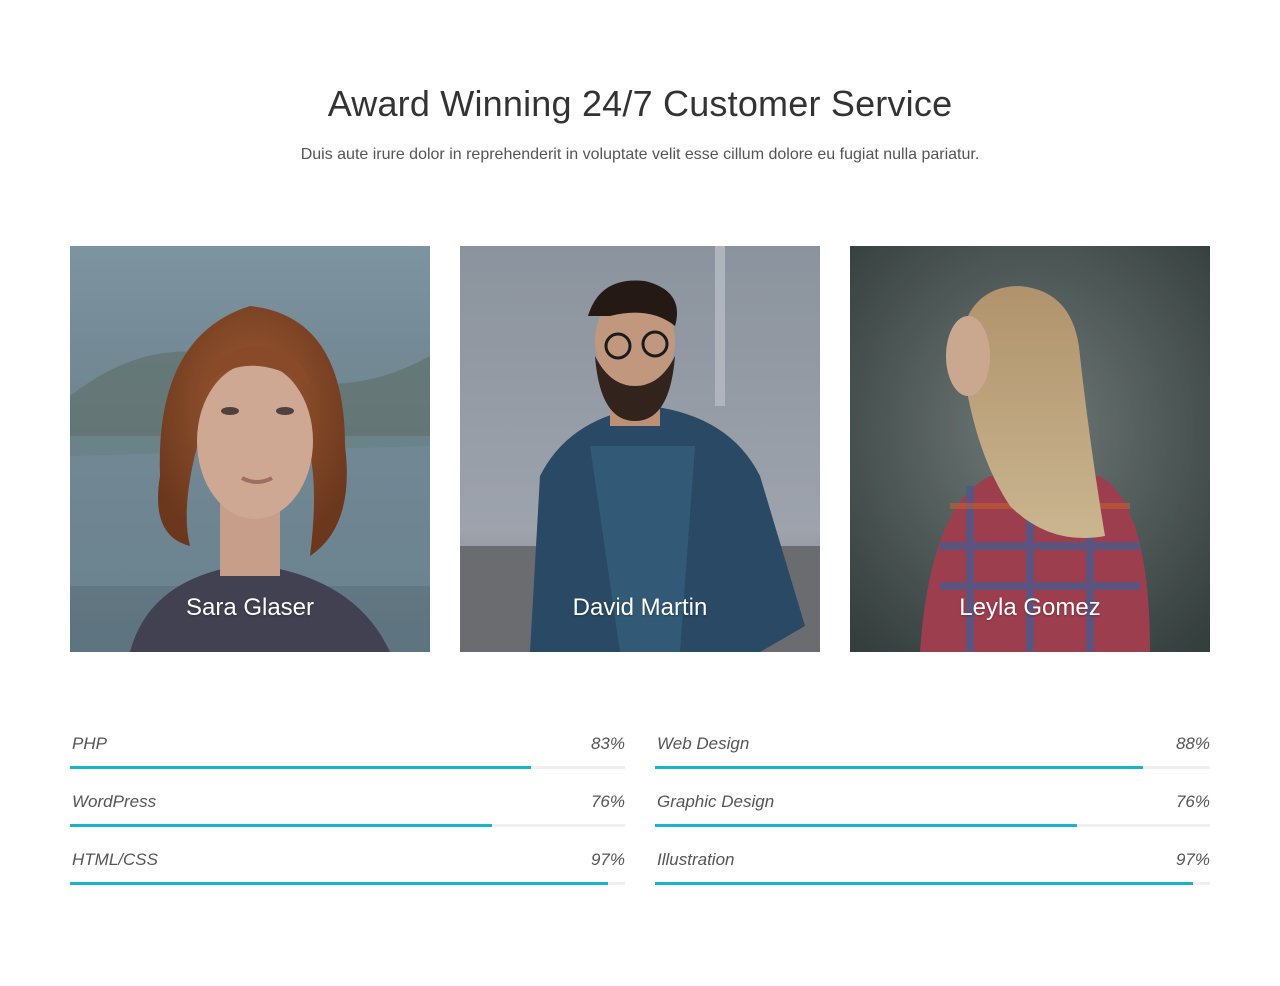  Describe the element at coordinates (347, 871) in the screenshot. I see `skill-html-css: HTML/CSS 97%` at that location.